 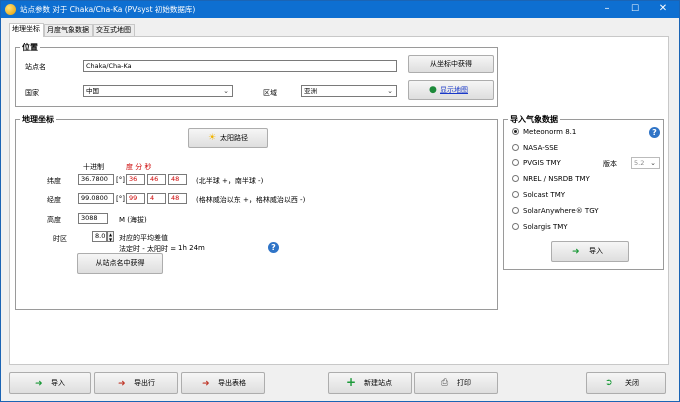 What do you see at coordinates (156, 198) in the screenshot?
I see `longitude-minutes-input: 4` at bounding box center [156, 198].